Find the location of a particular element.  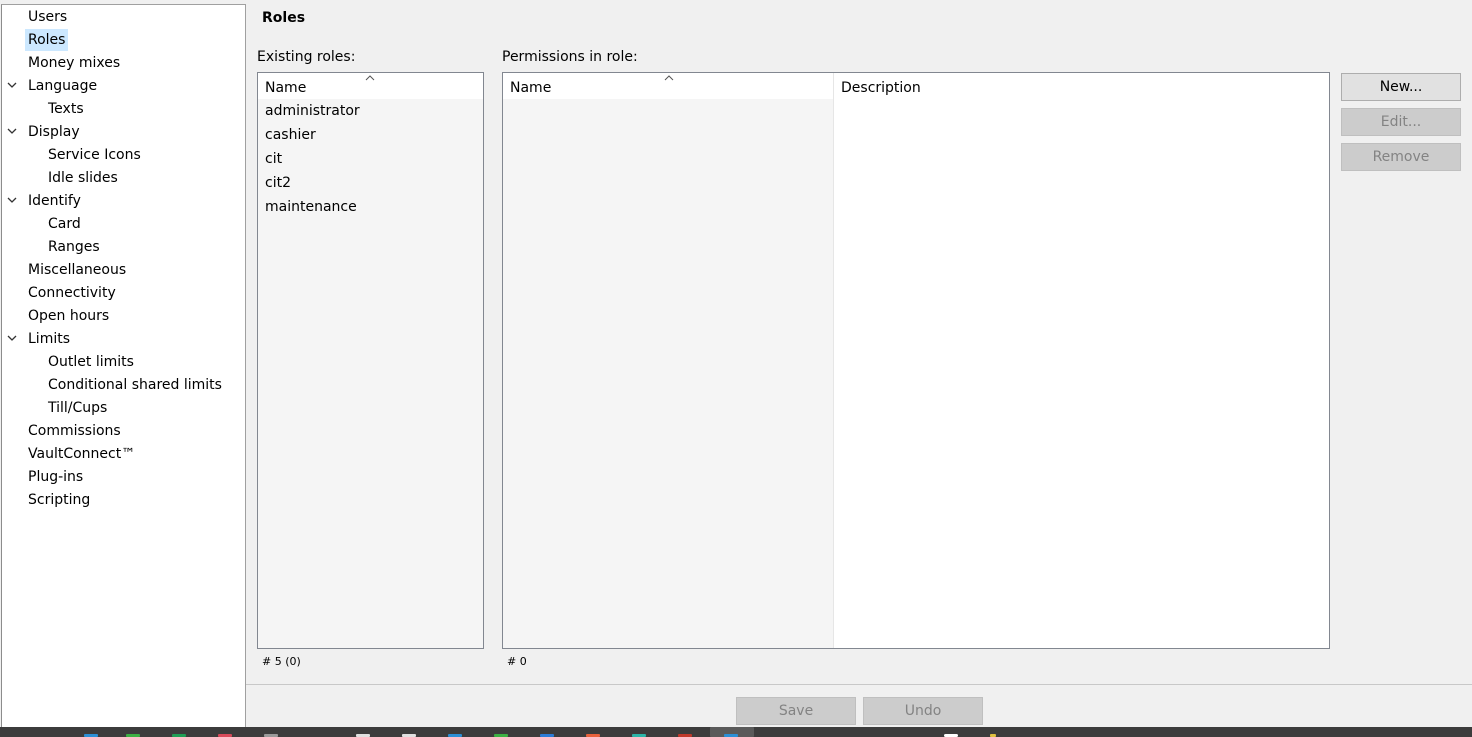

nav-item-connectivity: Connectivity is located at coordinates (72, 293).